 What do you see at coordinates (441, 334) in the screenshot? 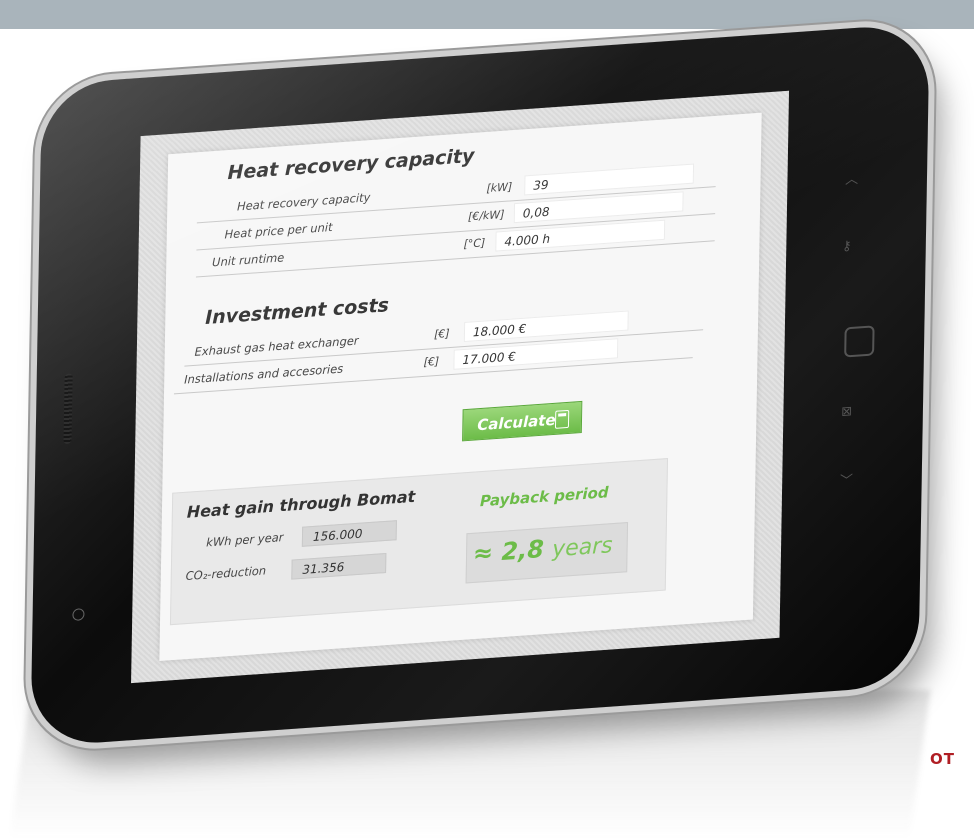
I see `exhaust-gas-unit: [€]` at bounding box center [441, 334].